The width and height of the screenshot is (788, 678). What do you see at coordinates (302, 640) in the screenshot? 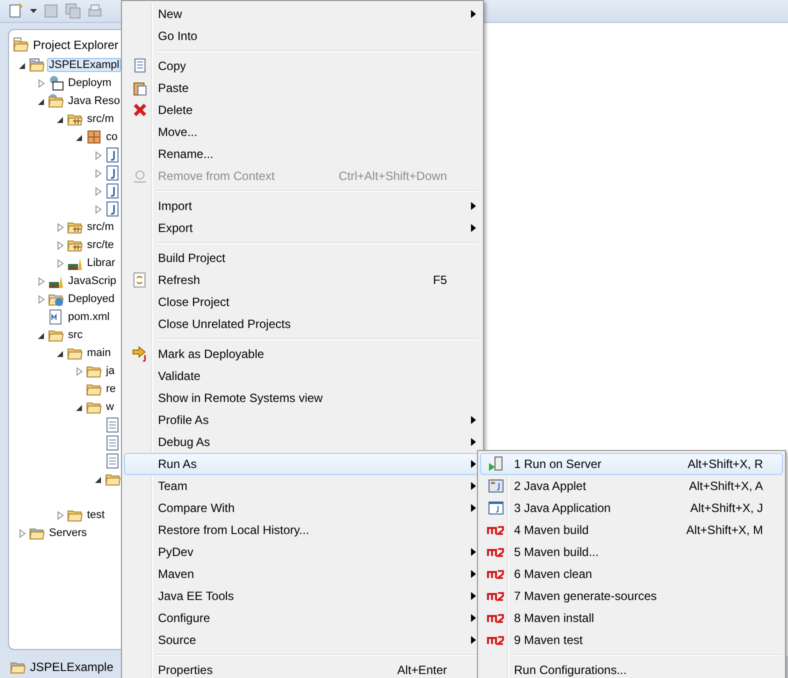
I see `menu-item: Source` at bounding box center [302, 640].